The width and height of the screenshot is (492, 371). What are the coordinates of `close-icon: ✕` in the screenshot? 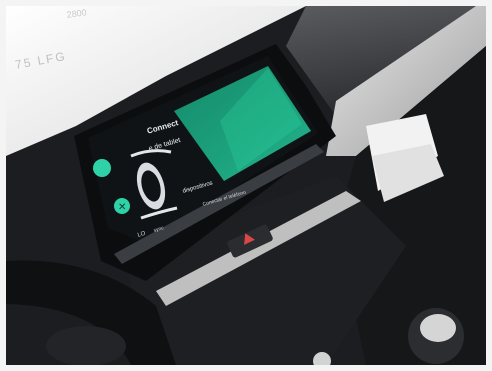 It's located at (122, 207).